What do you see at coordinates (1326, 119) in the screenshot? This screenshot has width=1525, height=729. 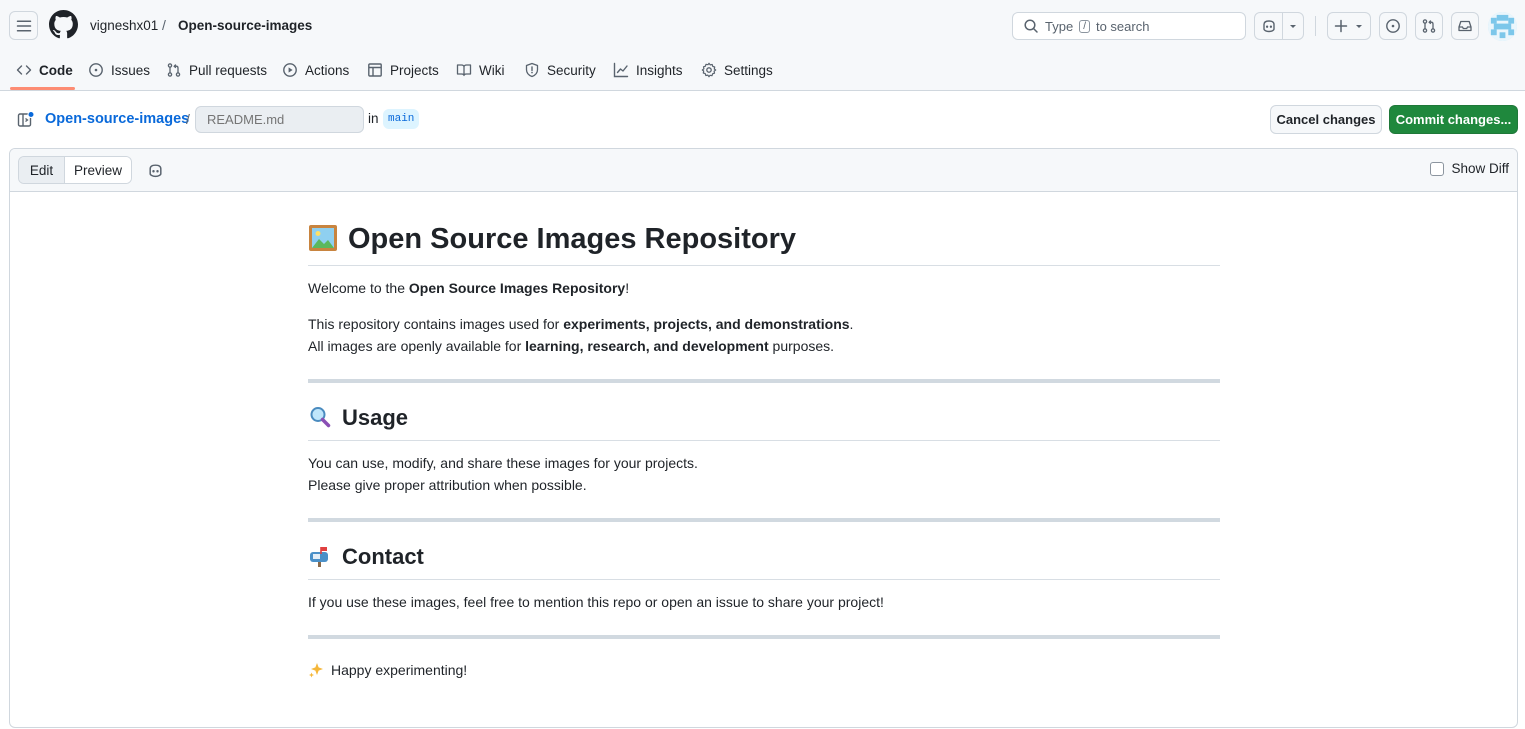 I see `cancel-changes-button: Cancel changes` at bounding box center [1326, 119].